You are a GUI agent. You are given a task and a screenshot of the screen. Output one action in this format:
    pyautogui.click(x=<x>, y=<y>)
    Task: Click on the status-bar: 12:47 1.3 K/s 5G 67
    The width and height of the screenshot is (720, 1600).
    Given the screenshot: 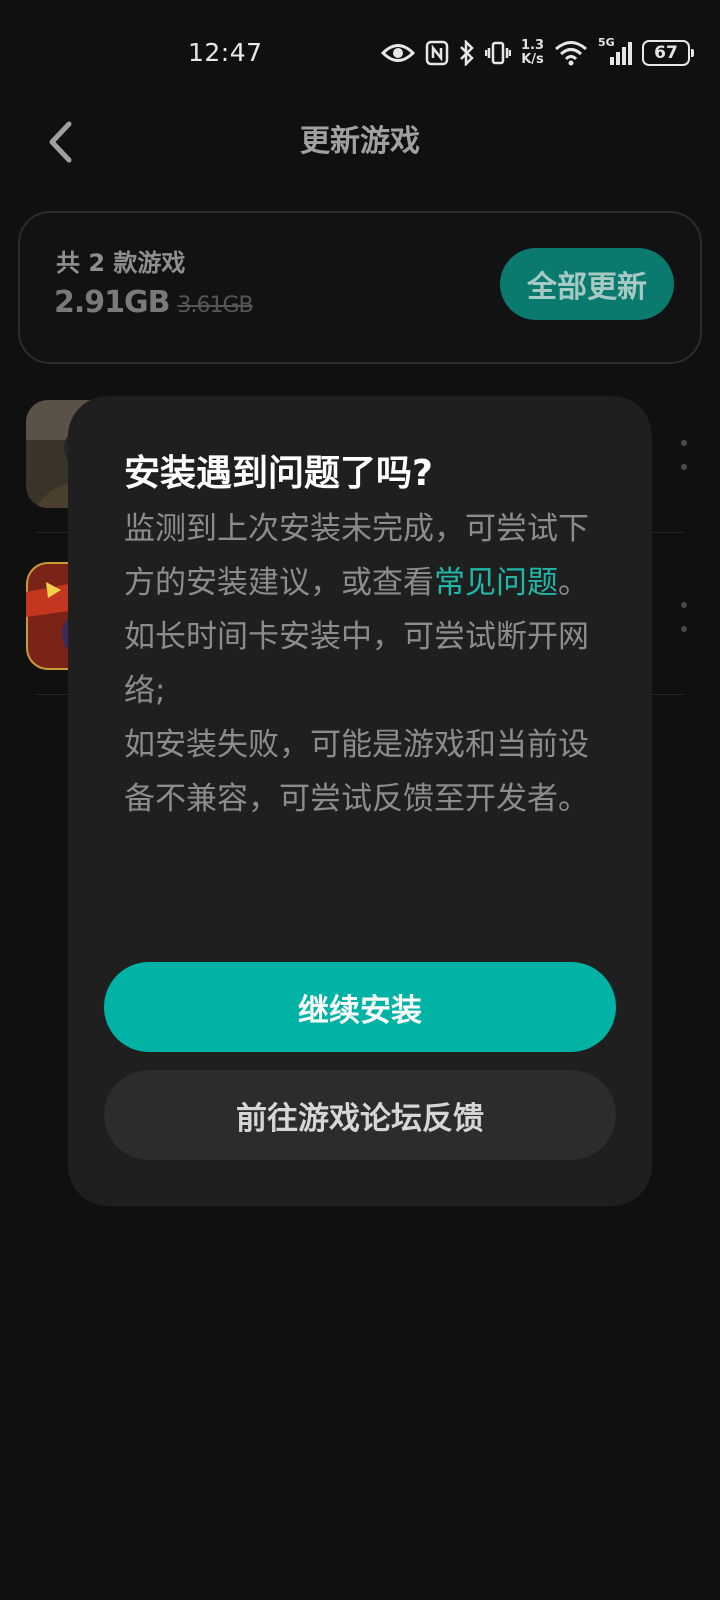 What is the action you would take?
    pyautogui.click(x=360, y=52)
    